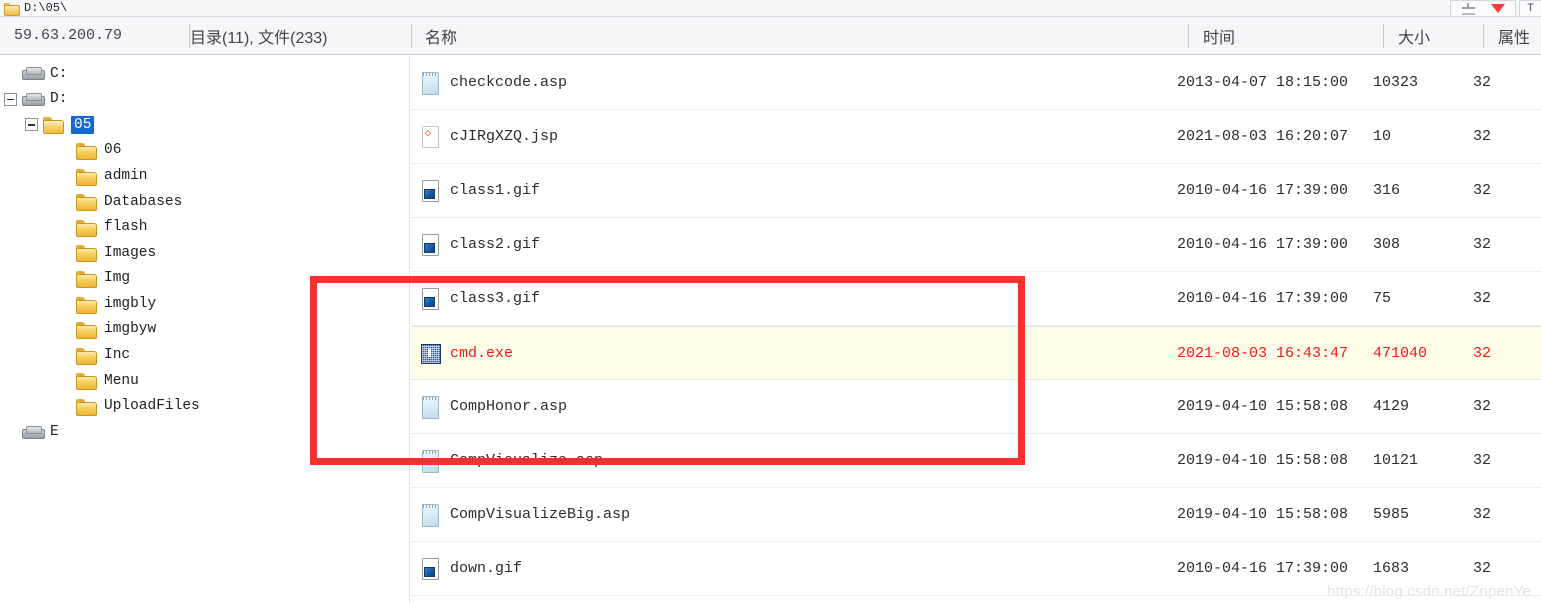 The height and width of the screenshot is (603, 1541). Describe the element at coordinates (59, 73) in the screenshot. I see `tree-item-label: C:` at that location.